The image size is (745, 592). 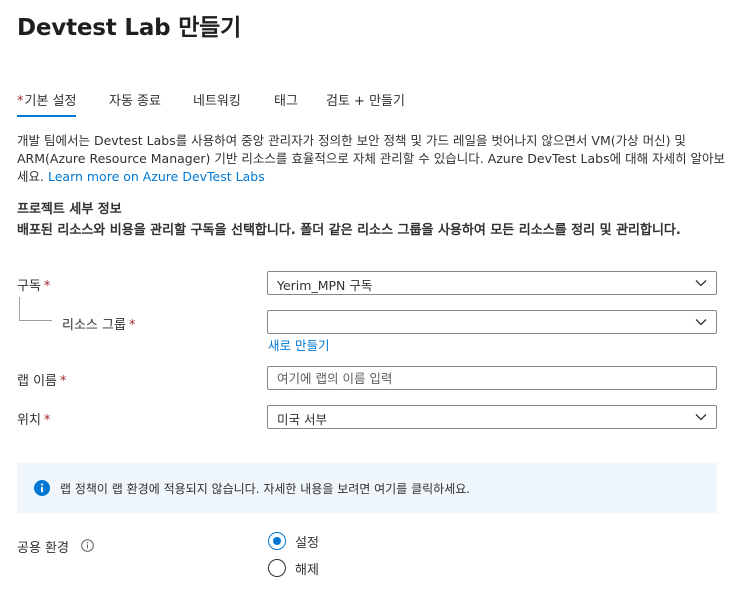 What do you see at coordinates (29, 286) in the screenshot?
I see `subscription-label-text: 구독` at bounding box center [29, 286].